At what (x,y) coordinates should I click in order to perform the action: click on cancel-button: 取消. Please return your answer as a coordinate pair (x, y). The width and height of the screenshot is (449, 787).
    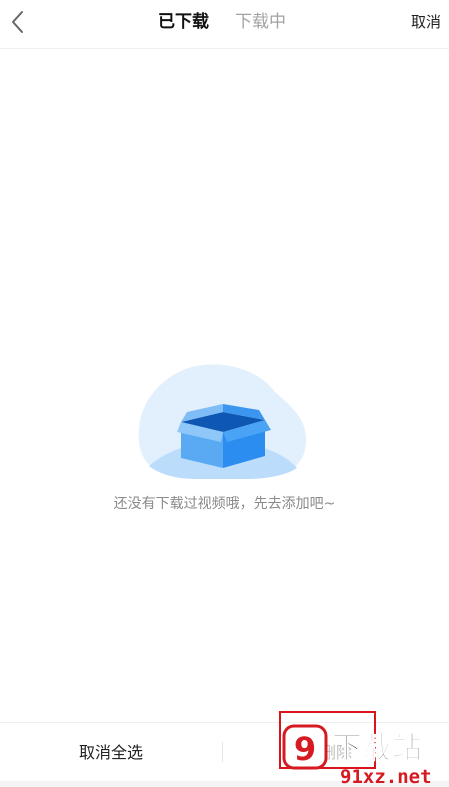
    Looking at the image, I should click on (426, 22).